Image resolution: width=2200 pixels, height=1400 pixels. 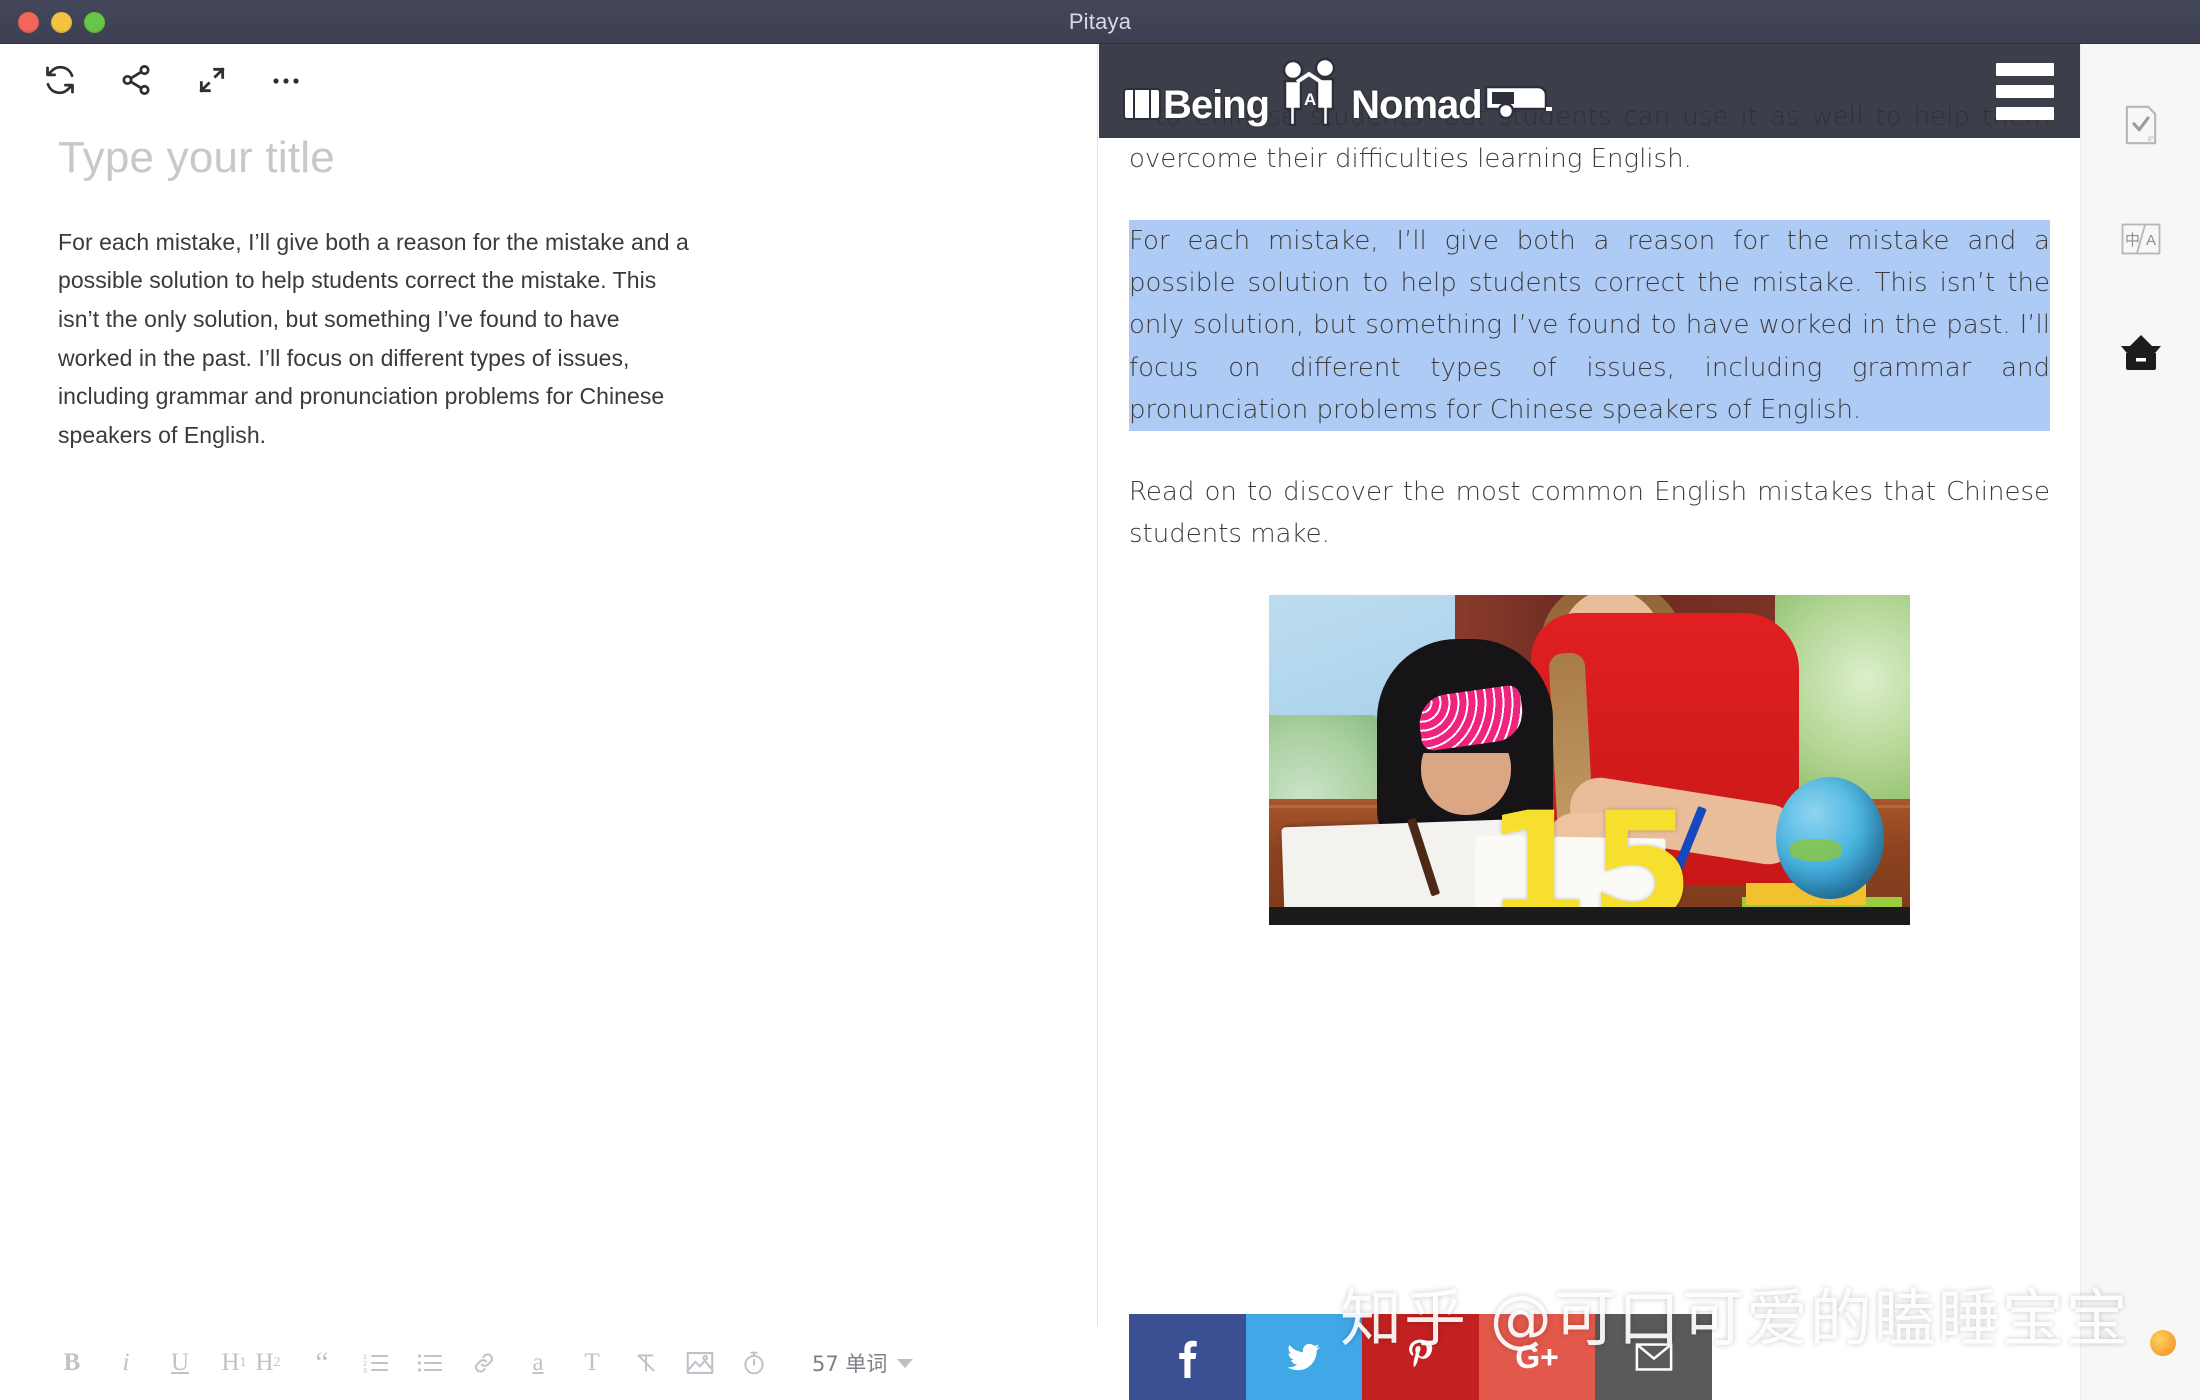 I want to click on strikethrough-button: a, so click(x=538, y=1363).